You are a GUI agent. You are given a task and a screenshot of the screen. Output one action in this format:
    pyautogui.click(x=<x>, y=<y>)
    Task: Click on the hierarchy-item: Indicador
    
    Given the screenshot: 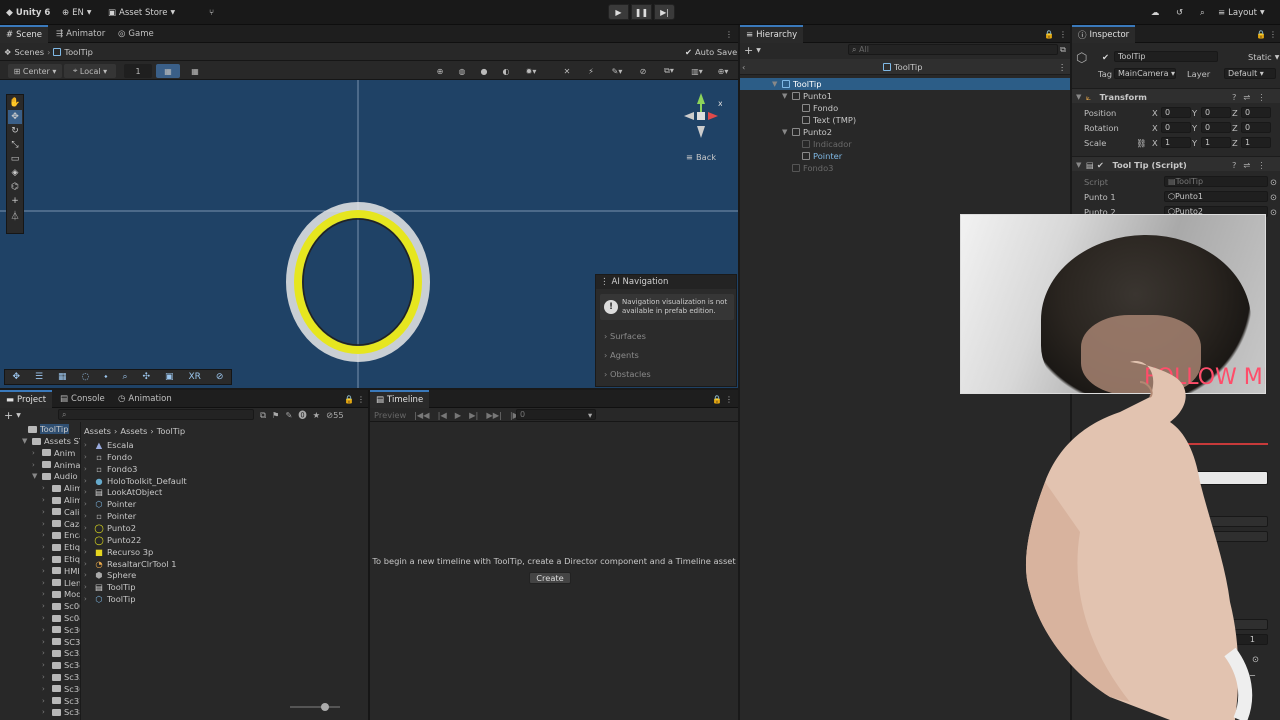 What is the action you would take?
    pyautogui.click(x=905, y=144)
    